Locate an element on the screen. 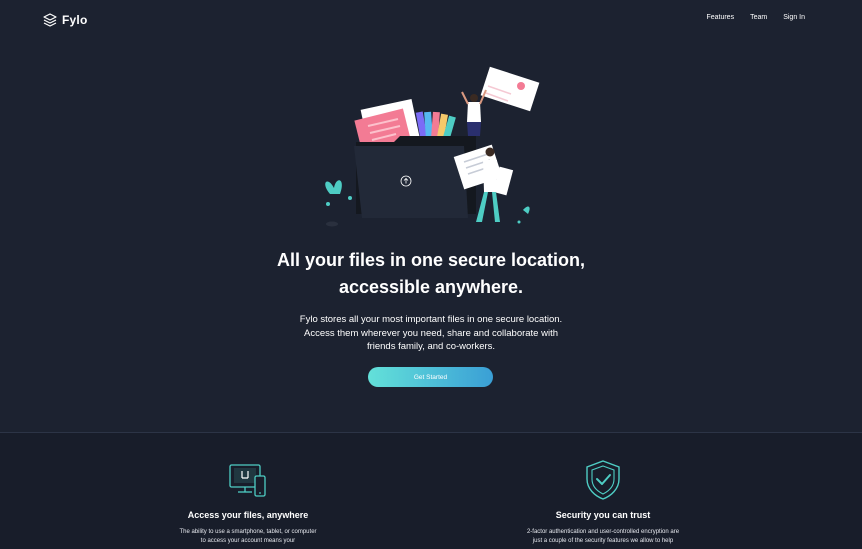  hero-description-line-3: friends family, and co-workers. is located at coordinates (431, 346).